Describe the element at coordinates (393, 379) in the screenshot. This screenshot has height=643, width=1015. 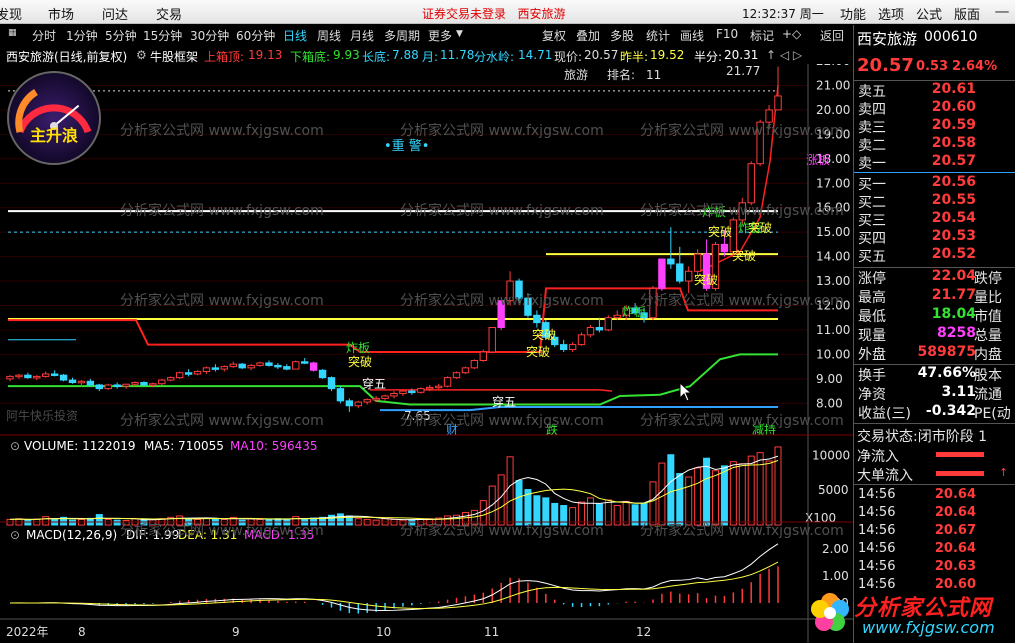
I see `green-support-line` at that location.